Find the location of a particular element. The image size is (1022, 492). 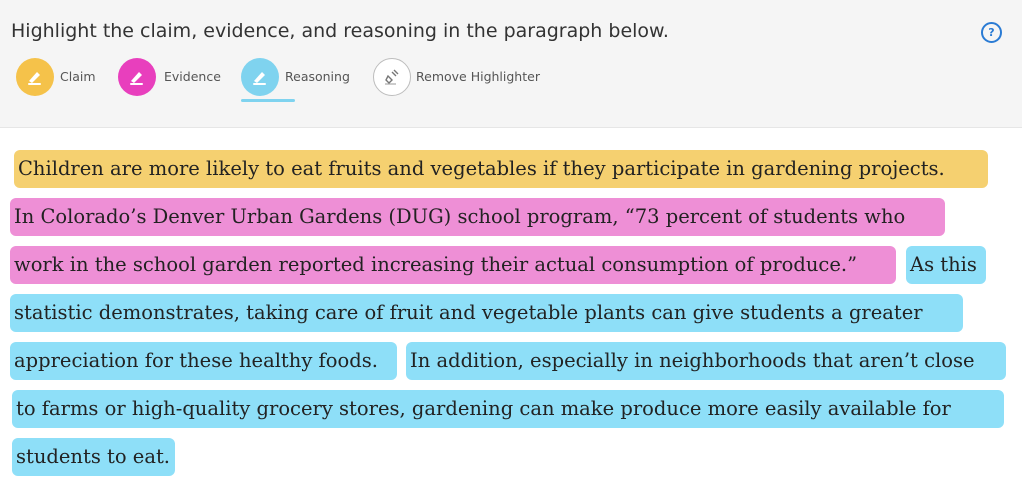

claim-label: Claim is located at coordinates (78, 76).